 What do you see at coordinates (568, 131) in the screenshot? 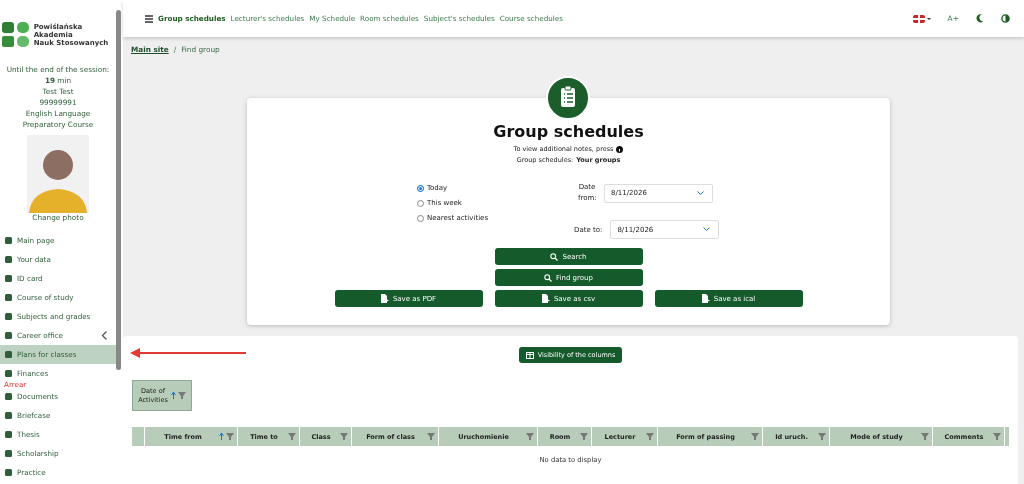
I see `page-title: Group schedules` at bounding box center [568, 131].